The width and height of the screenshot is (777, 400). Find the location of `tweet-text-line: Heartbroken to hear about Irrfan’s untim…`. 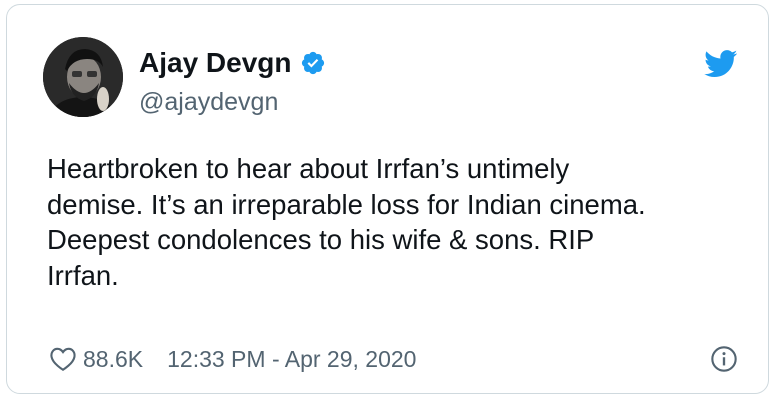

tweet-text-line: Heartbroken to hear about Irrfan’s untim… is located at coordinates (308, 168).